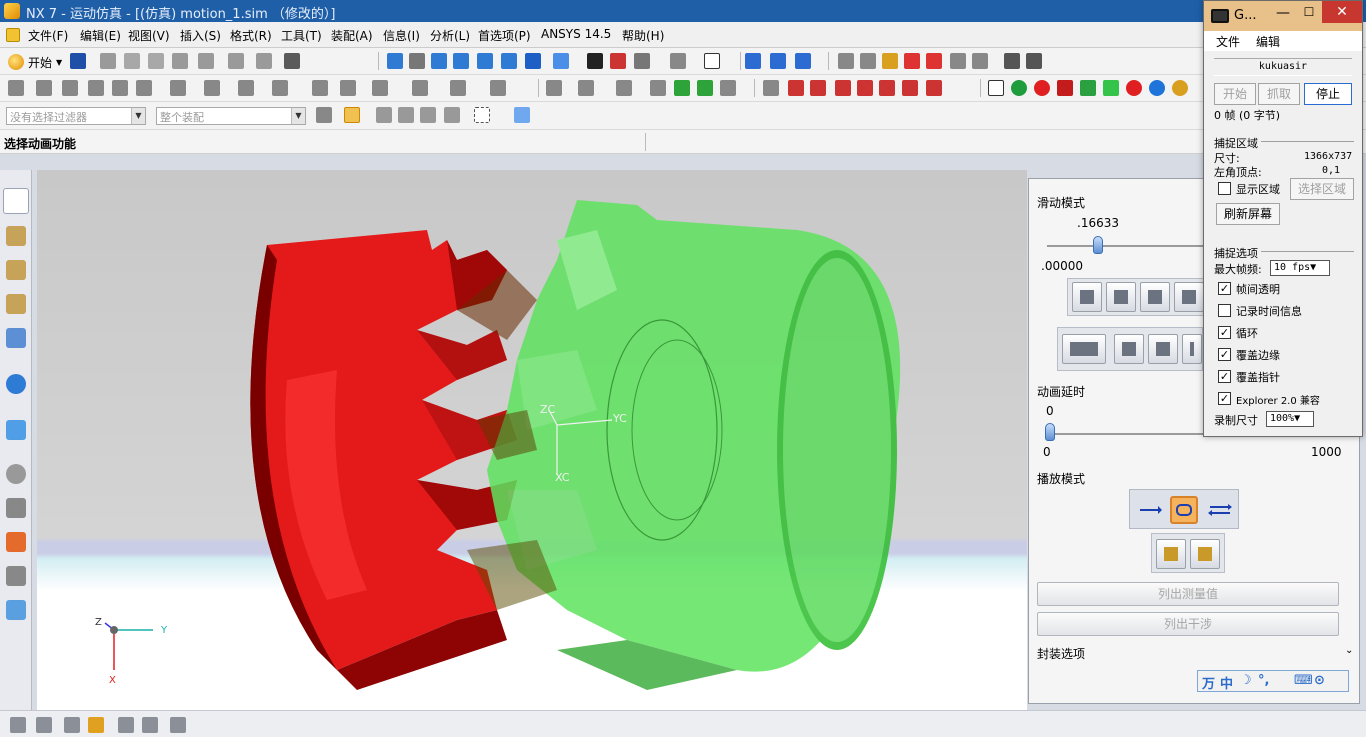 The width and height of the screenshot is (1366, 737). Describe the element at coordinates (678, 61) in the screenshot. I see `view-layout-icon` at that location.